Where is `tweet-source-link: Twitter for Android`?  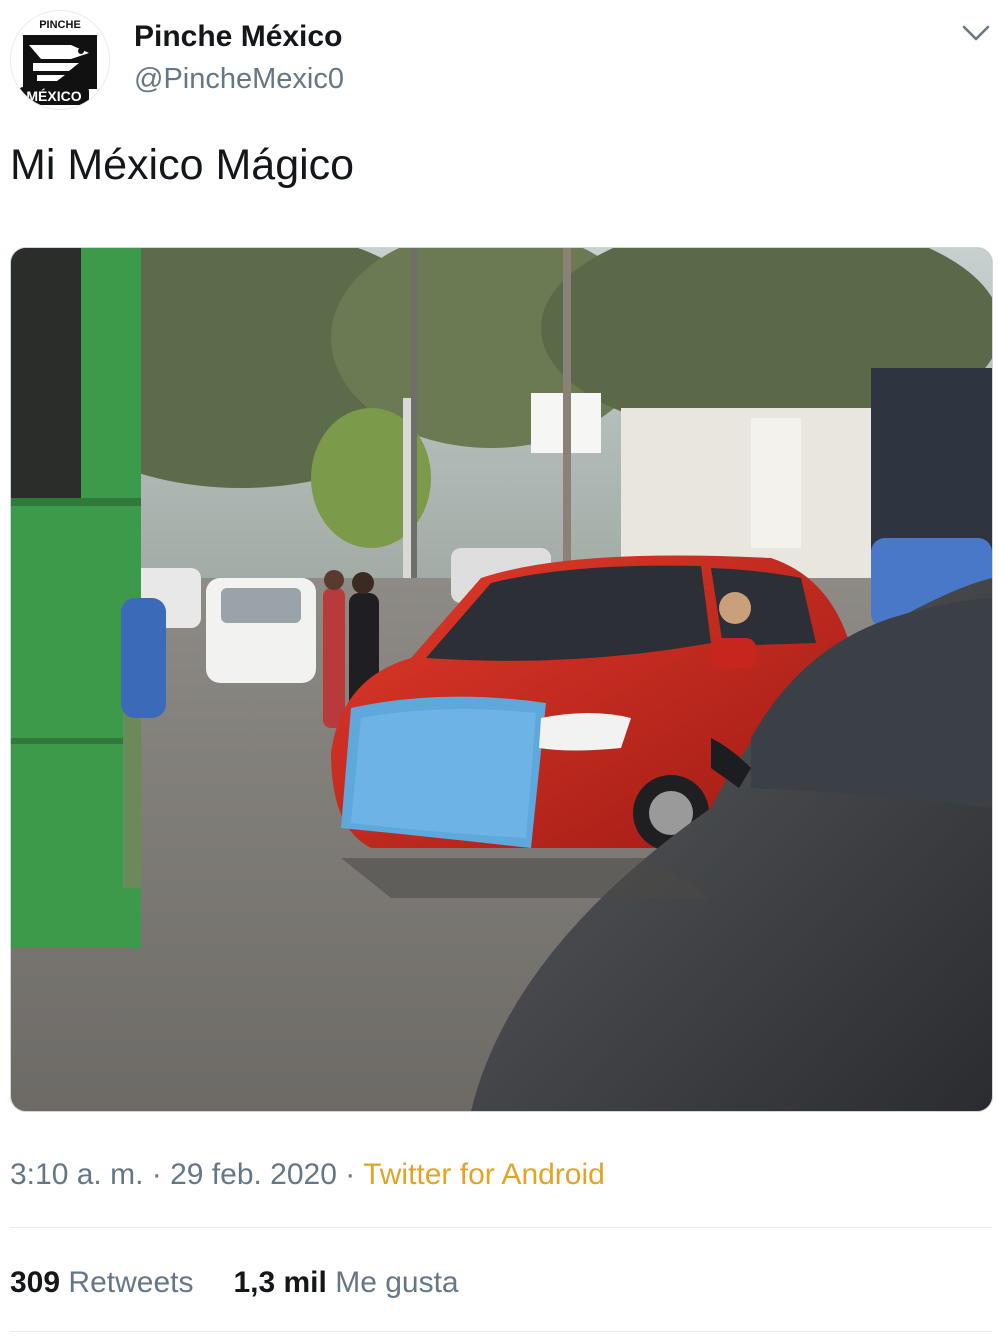
tweet-source-link: Twitter for Android is located at coordinates (484, 1174).